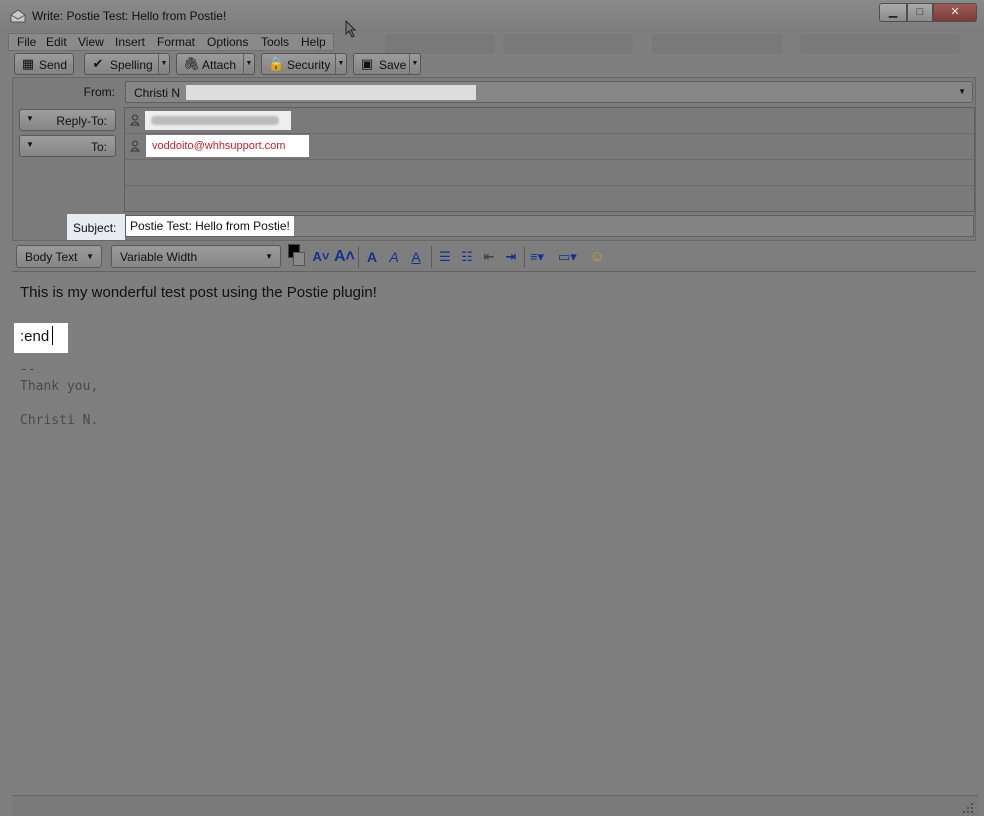 Image resolution: width=984 pixels, height=816 pixels. What do you see at coordinates (416, 257) in the screenshot?
I see `underline-icon: A` at bounding box center [416, 257].